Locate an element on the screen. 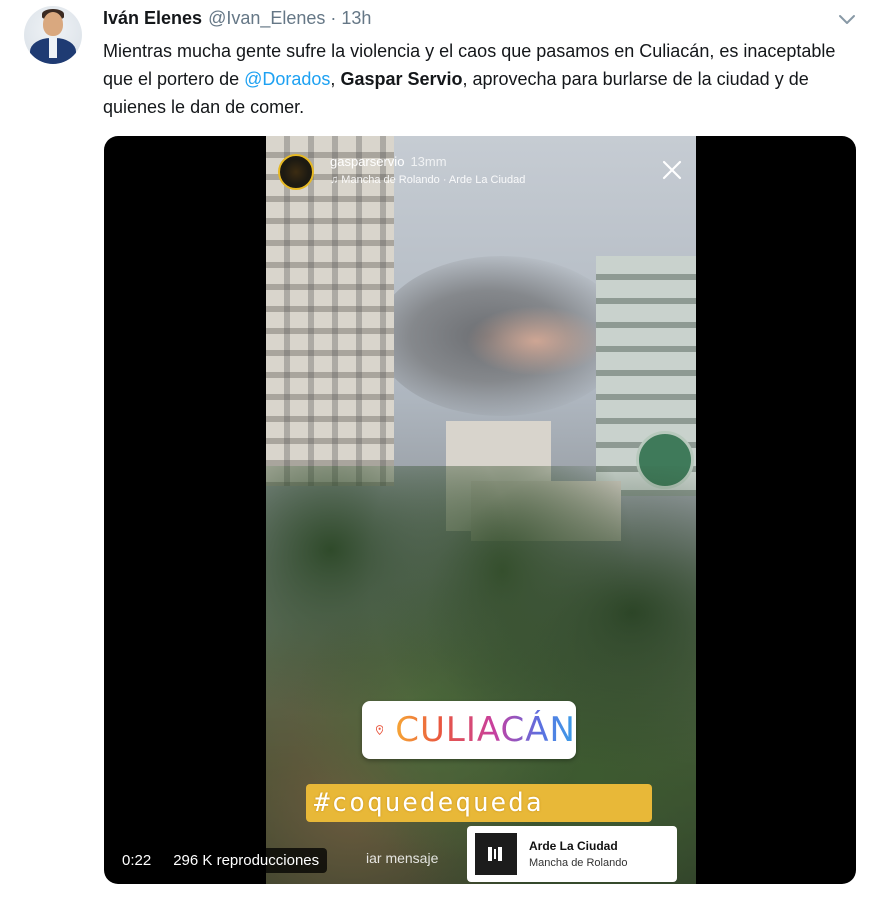 The width and height of the screenshot is (878, 900). music-art-icon is located at coordinates (496, 854).